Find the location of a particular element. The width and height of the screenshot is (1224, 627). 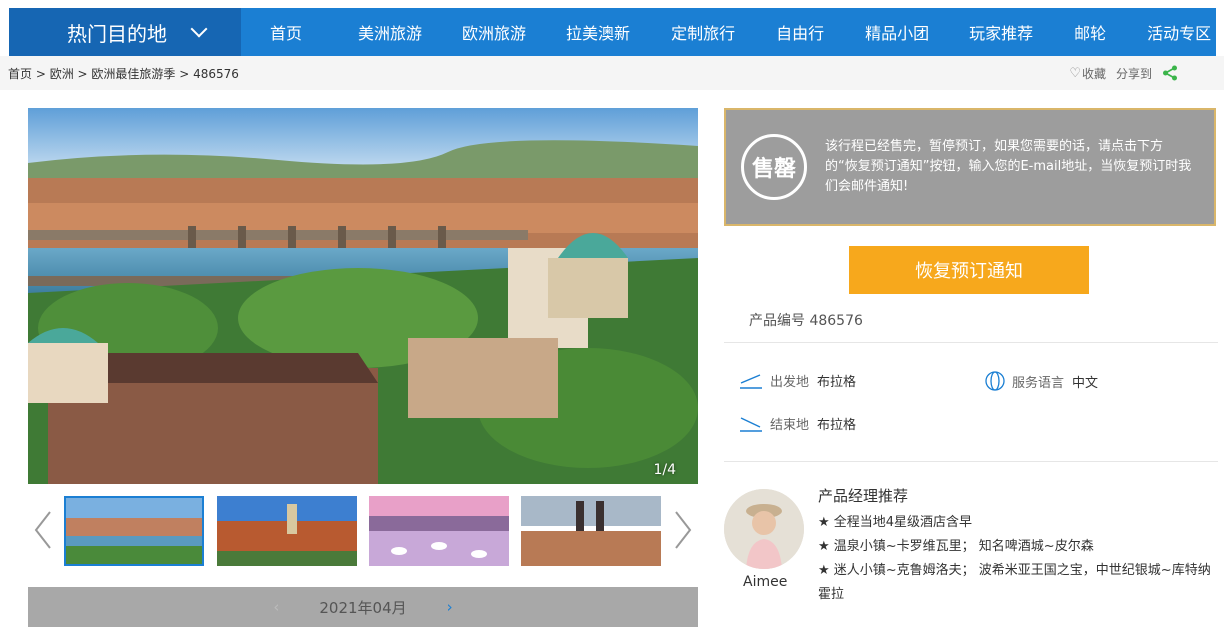

nav-brand-dropdown: 热门目的地 is located at coordinates (125, 32).